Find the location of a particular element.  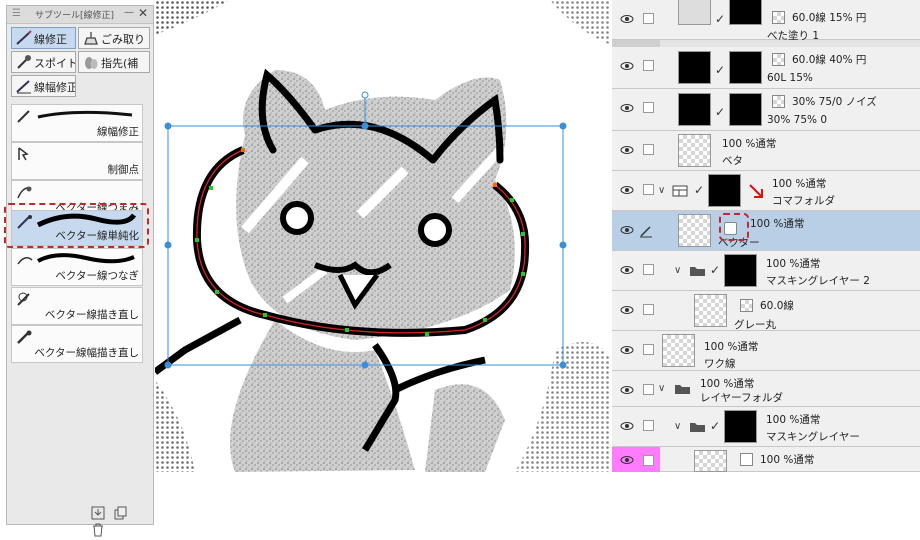

duplicate-icon is located at coordinates (121, 513).